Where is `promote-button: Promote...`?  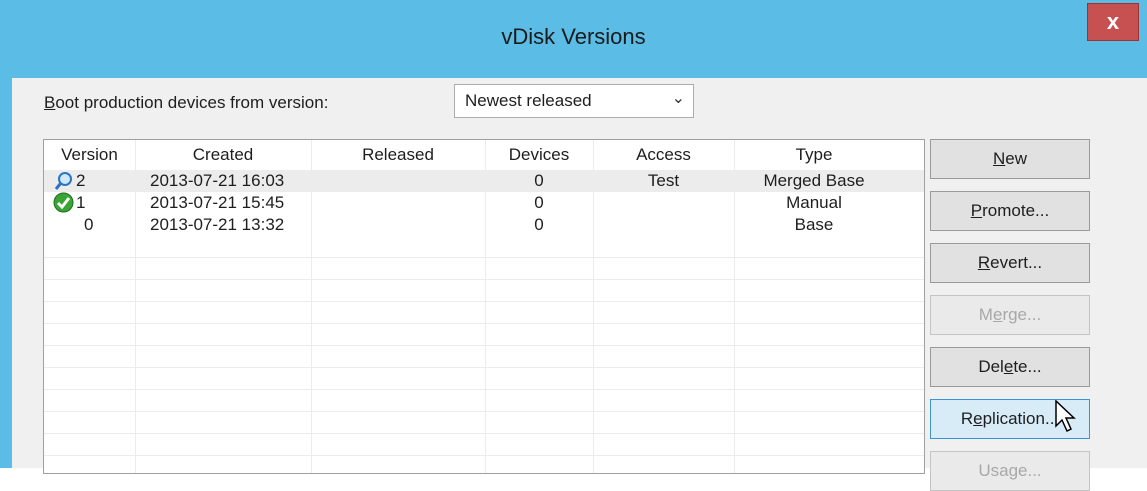
promote-button: Promote... is located at coordinates (1010, 211).